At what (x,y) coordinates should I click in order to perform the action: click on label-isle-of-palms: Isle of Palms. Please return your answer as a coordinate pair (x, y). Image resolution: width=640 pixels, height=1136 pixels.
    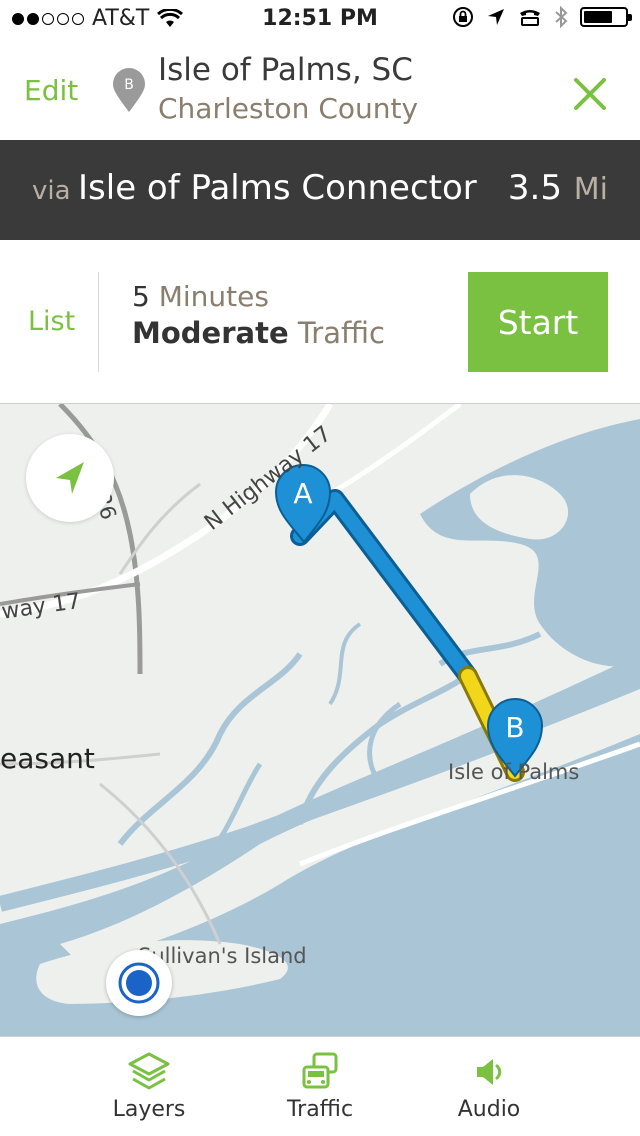
    Looking at the image, I should click on (514, 772).